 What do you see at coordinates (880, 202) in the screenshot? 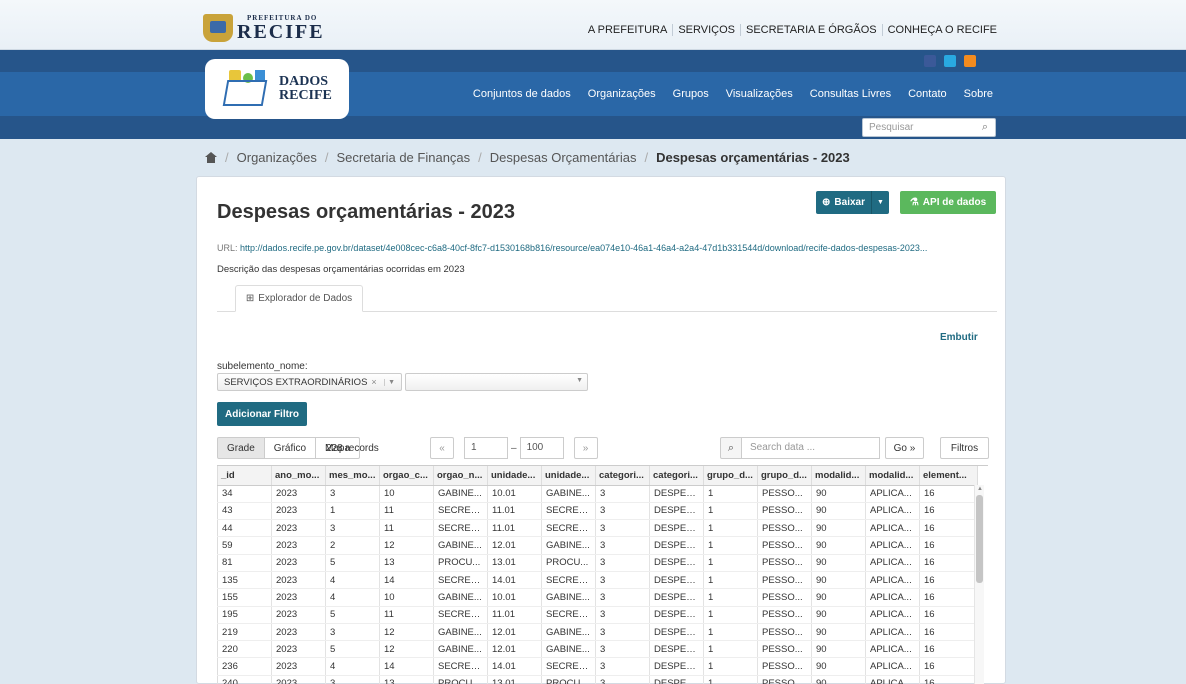
I see `download-dropdown-toggle: ▼` at bounding box center [880, 202].